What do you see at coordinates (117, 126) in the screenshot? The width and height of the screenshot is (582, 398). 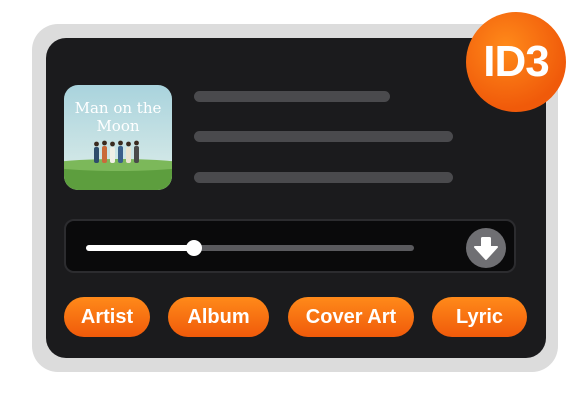 I see `cover-title-line2: Moon` at bounding box center [117, 126].